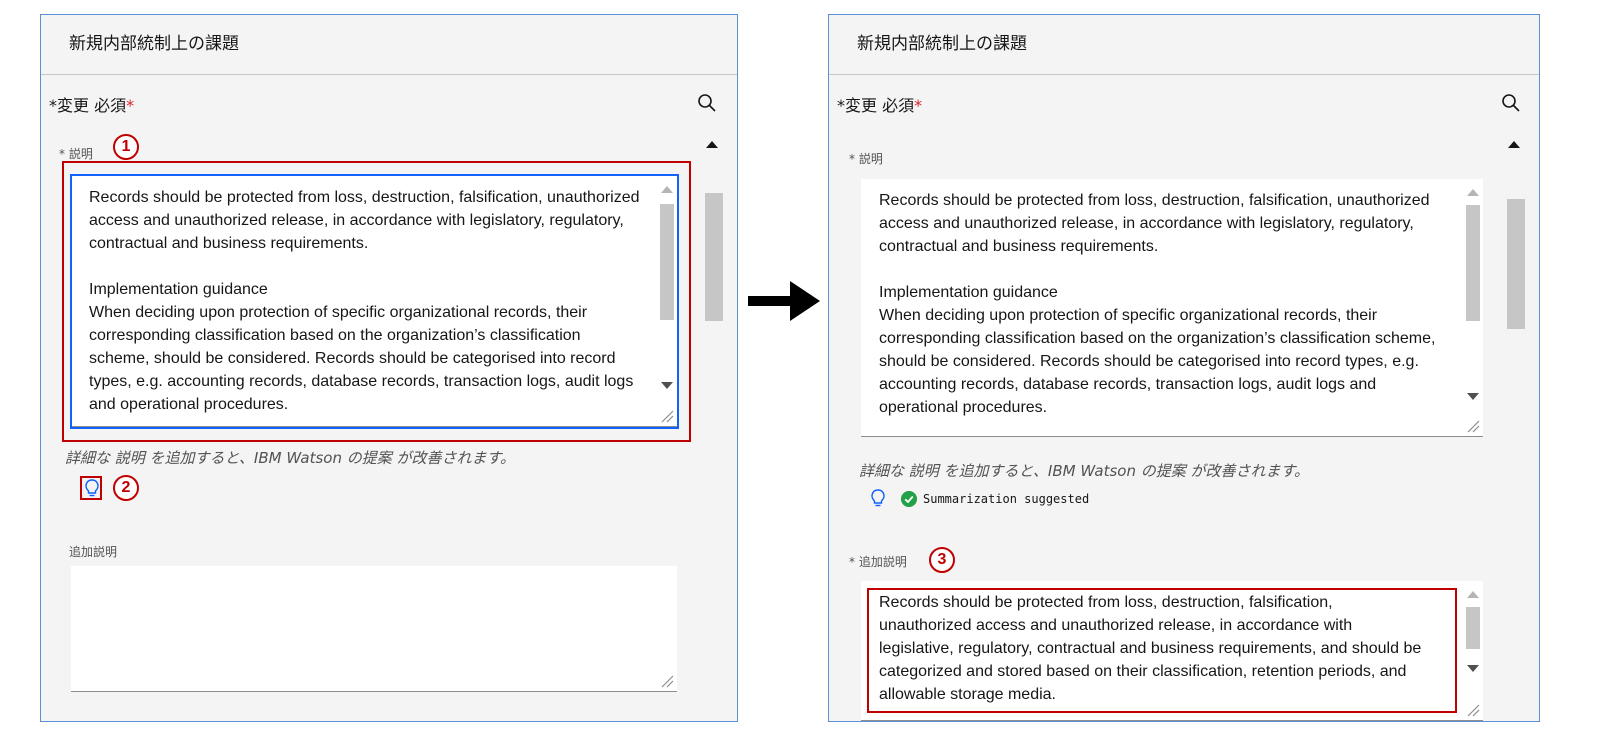 This screenshot has width=1600, height=755. Describe the element at coordinates (909, 499) in the screenshot. I see `checkmark-icon` at that location.